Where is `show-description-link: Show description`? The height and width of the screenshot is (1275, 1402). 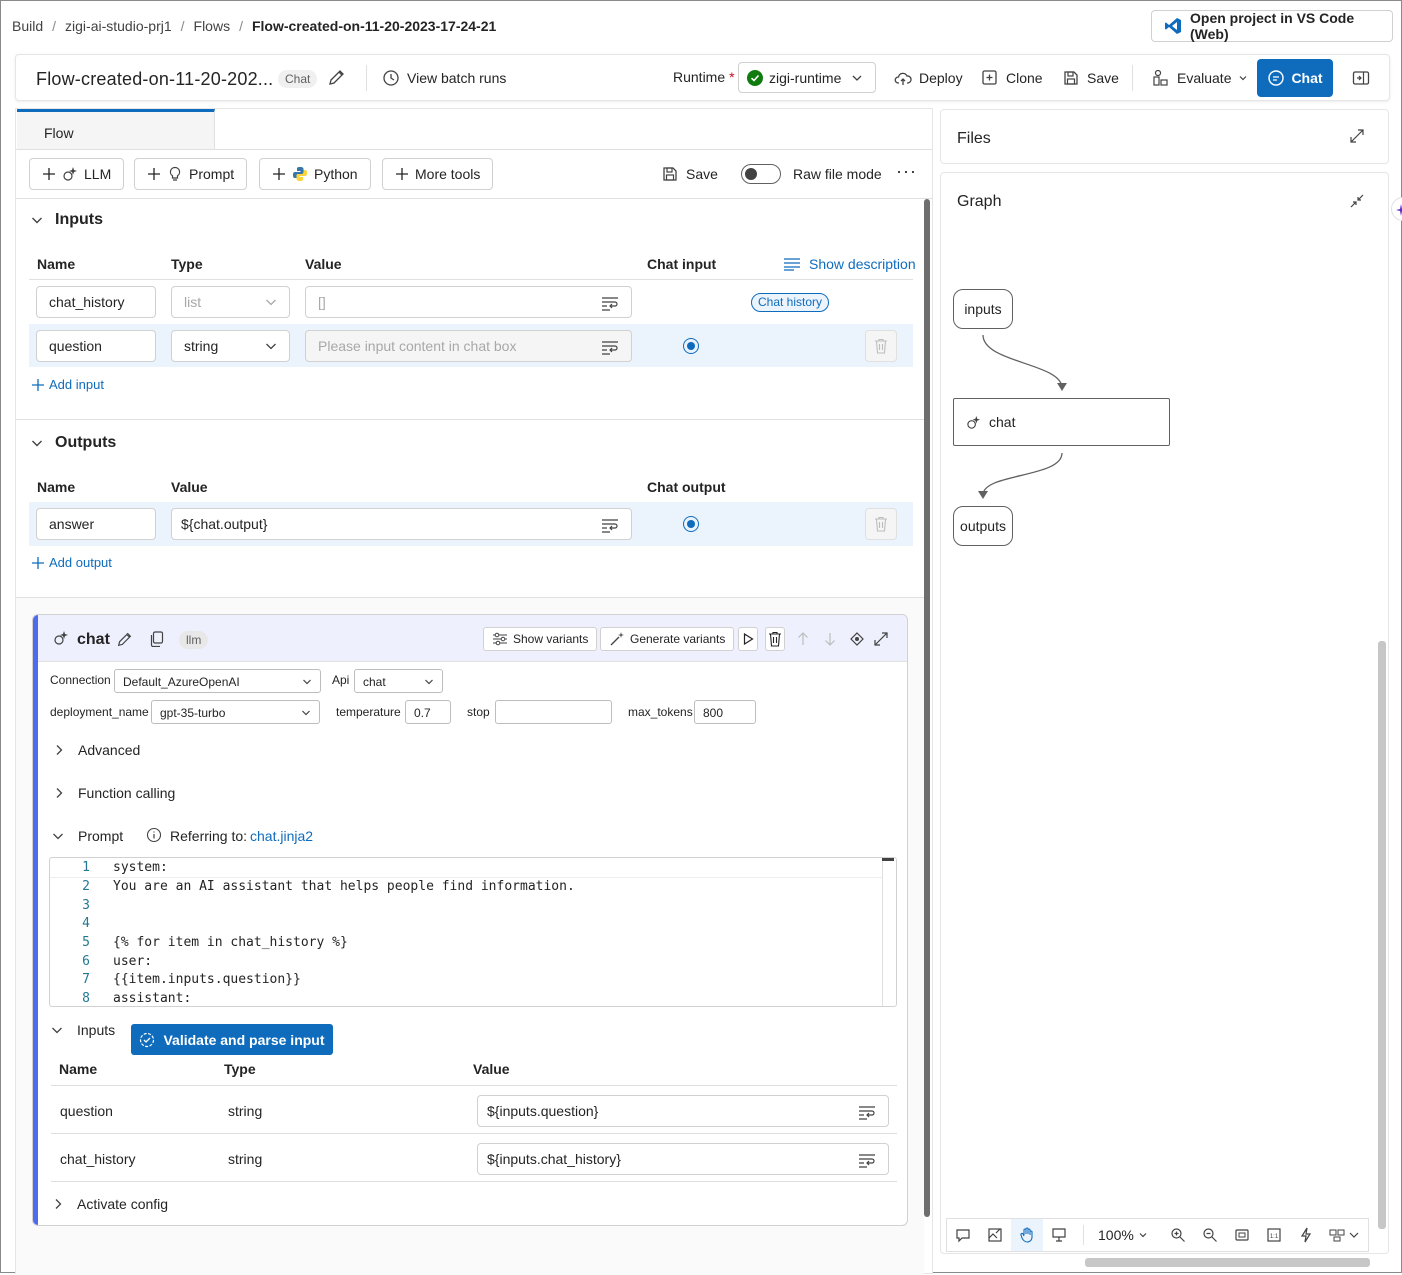 show-description-link: Show description is located at coordinates (849, 264).